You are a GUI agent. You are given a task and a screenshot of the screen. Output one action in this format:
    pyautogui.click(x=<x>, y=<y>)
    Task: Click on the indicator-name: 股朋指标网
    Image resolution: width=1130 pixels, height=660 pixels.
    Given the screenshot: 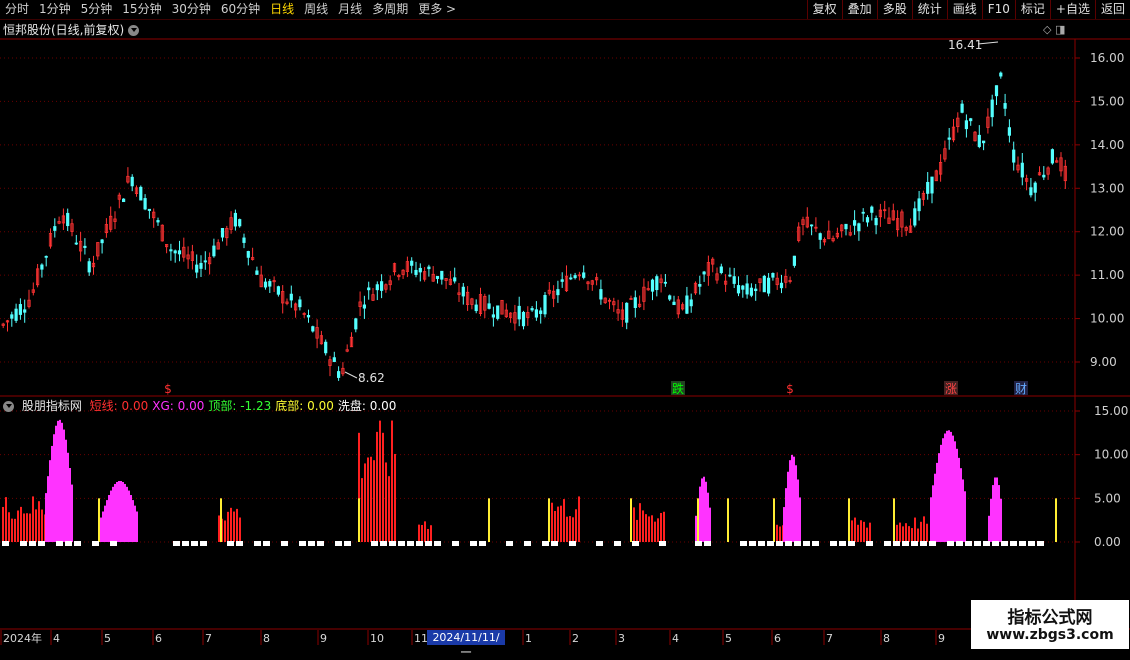 What is the action you would take?
    pyautogui.click(x=52, y=406)
    